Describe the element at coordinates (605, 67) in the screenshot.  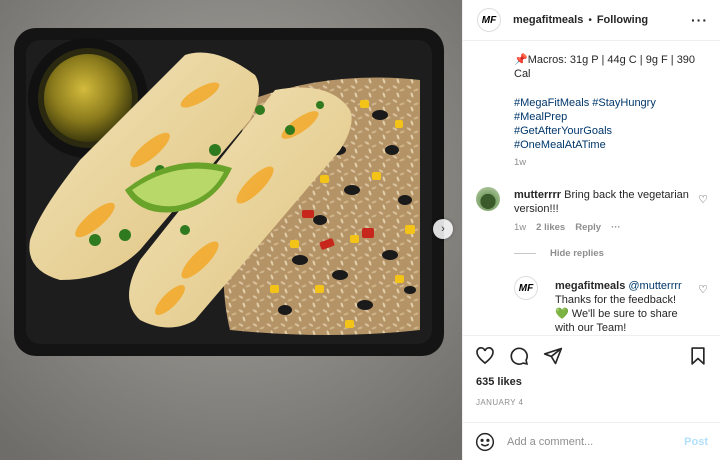
I see `caption-macros: 📌Macros: 31g P | 44g C | 9g F | 390 Cal` at that location.